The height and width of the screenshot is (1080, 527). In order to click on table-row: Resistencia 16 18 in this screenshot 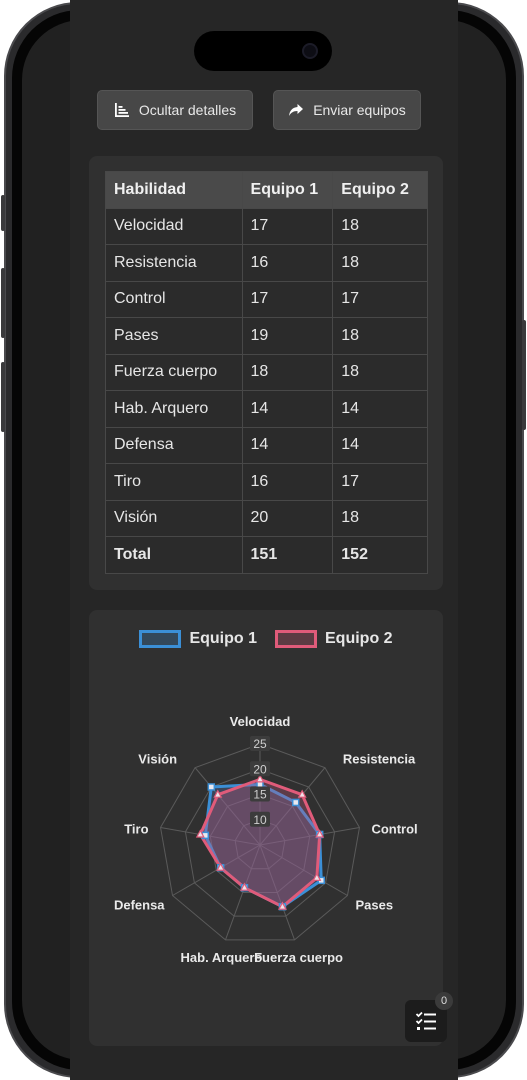, I will do `click(266, 263)`.